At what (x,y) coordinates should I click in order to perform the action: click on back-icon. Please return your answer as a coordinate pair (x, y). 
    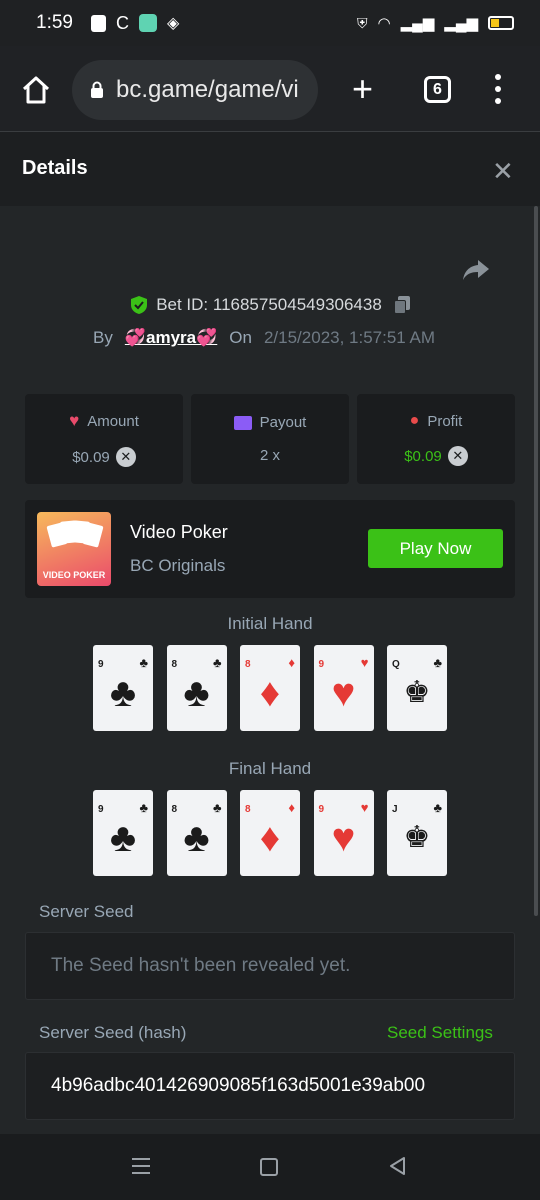
    Looking at the image, I should click on (398, 1166).